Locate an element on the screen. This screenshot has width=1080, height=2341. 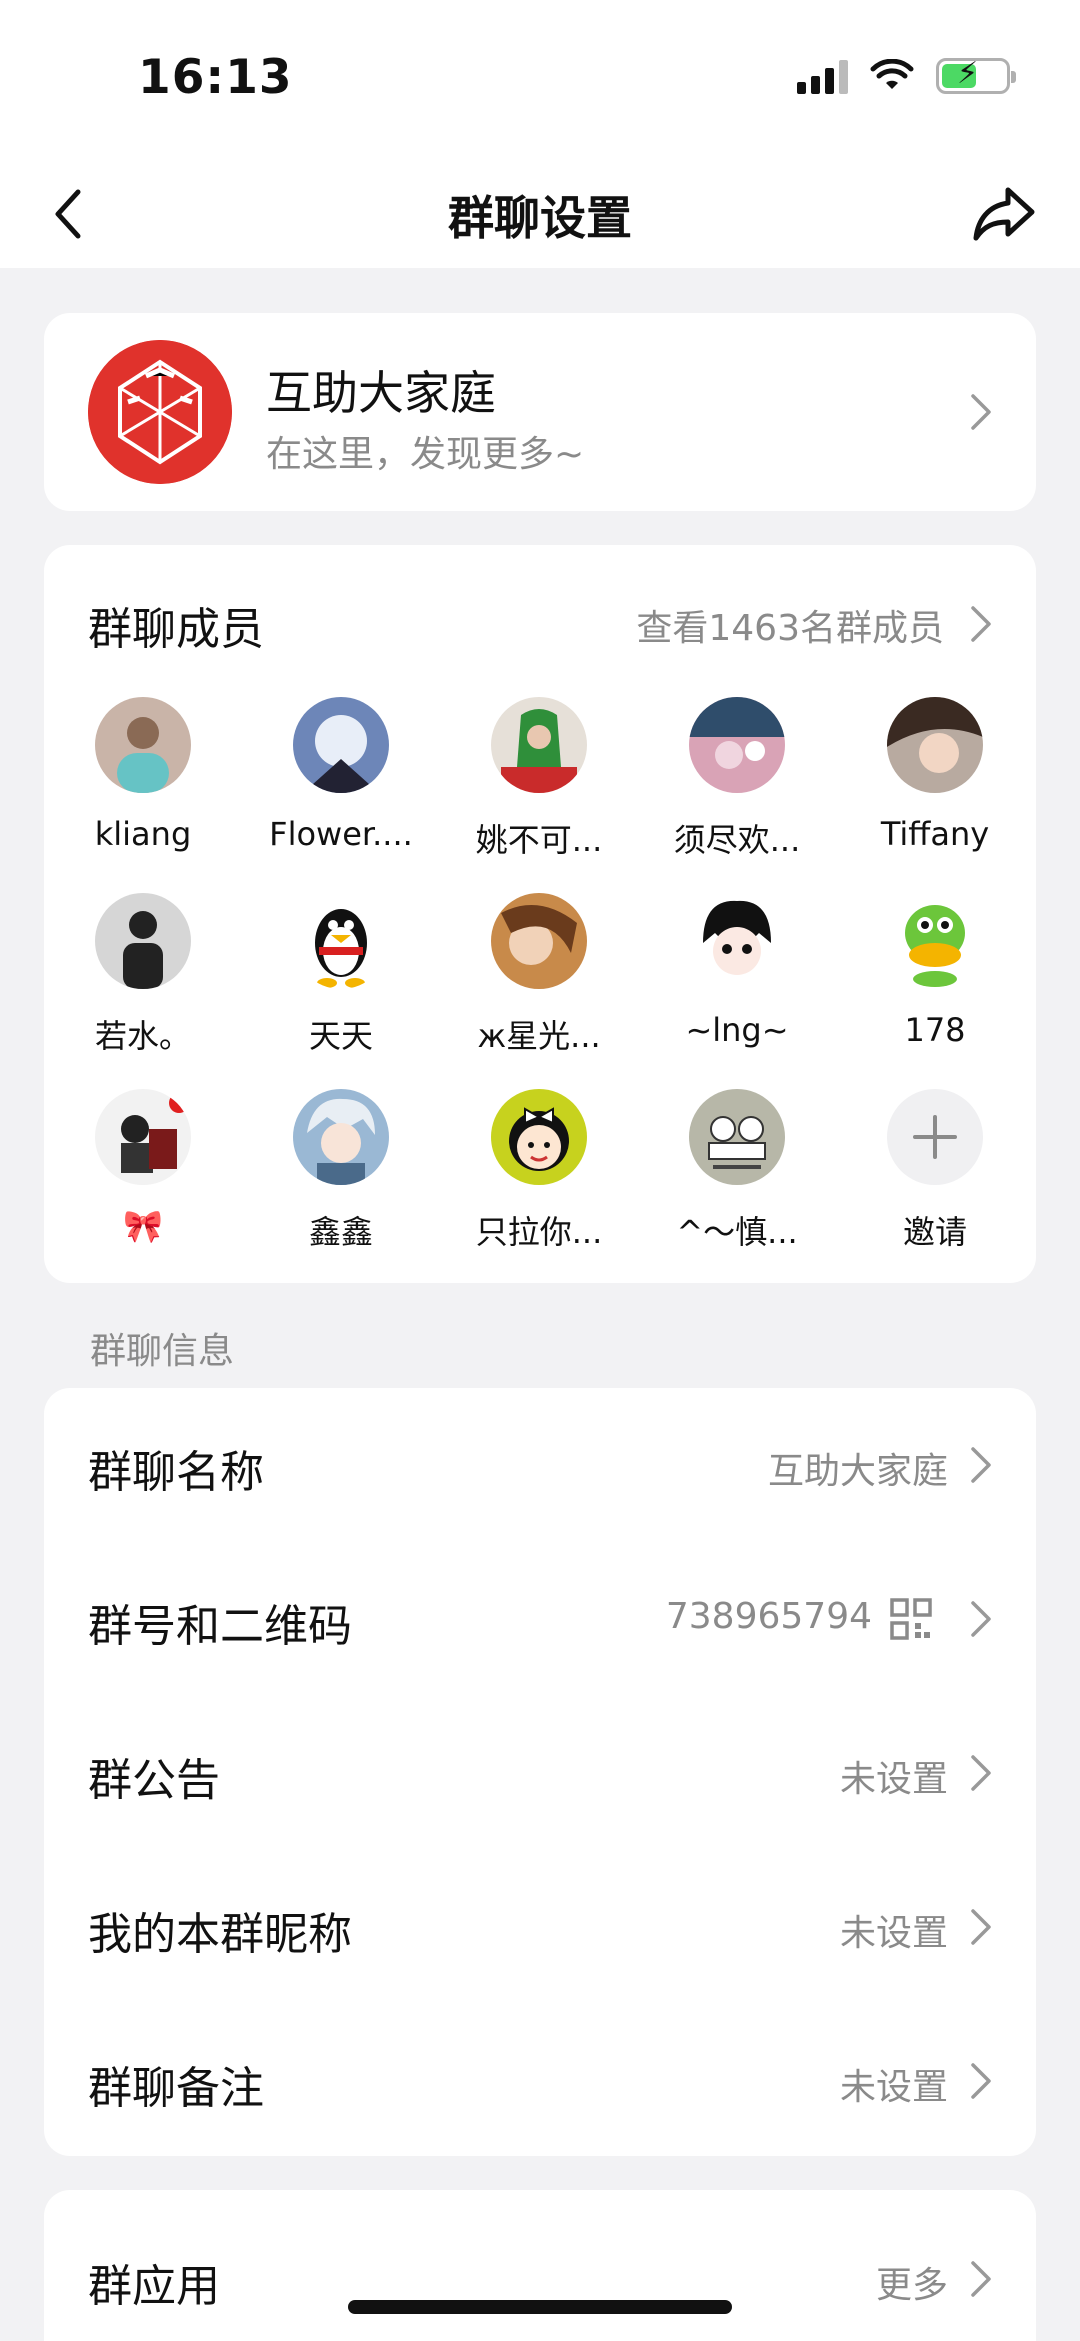
row-label: 群号和二维码 is located at coordinates (220, 1626).